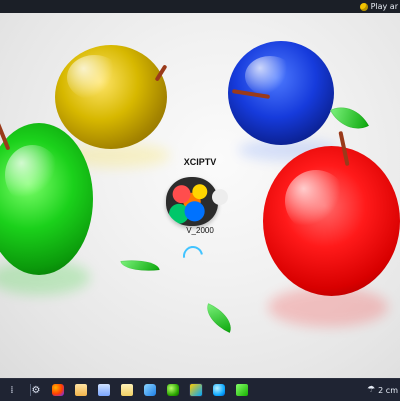 This screenshot has height=401, width=400. What do you see at coordinates (384, 6) in the screenshot?
I see `play-label: Play ar` at bounding box center [384, 6].